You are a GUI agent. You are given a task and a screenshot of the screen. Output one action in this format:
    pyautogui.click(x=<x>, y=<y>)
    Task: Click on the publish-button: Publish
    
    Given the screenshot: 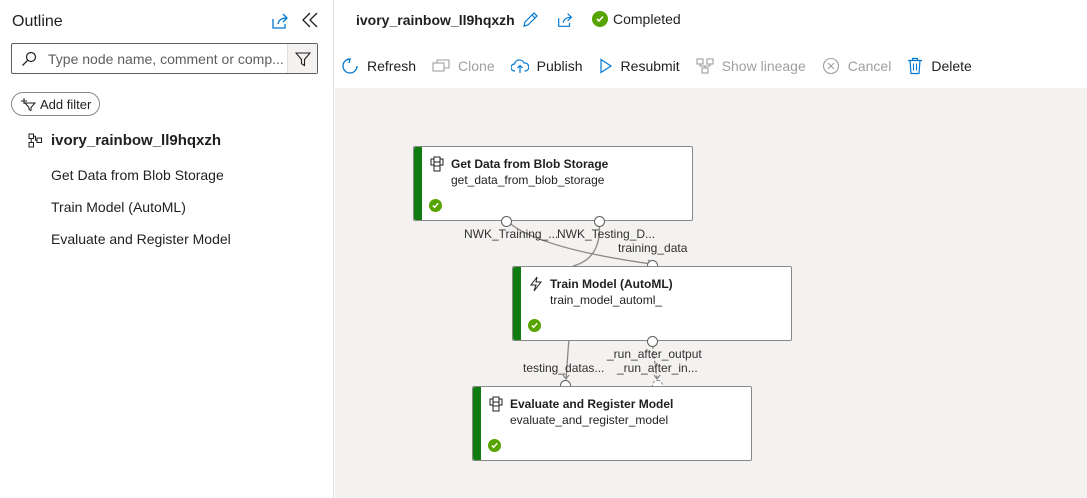 What is the action you would take?
    pyautogui.click(x=546, y=66)
    